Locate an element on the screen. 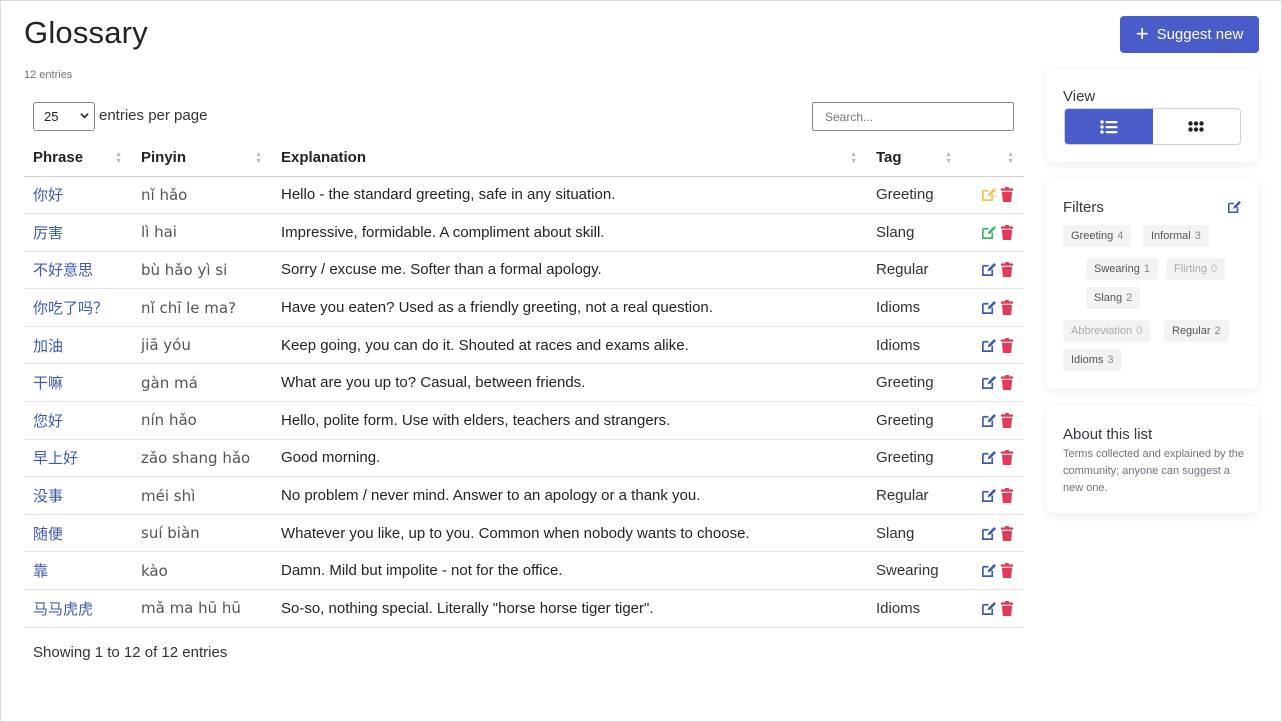 The height and width of the screenshot is (722, 1282). phrase-link: 随便 is located at coordinates (78, 533).